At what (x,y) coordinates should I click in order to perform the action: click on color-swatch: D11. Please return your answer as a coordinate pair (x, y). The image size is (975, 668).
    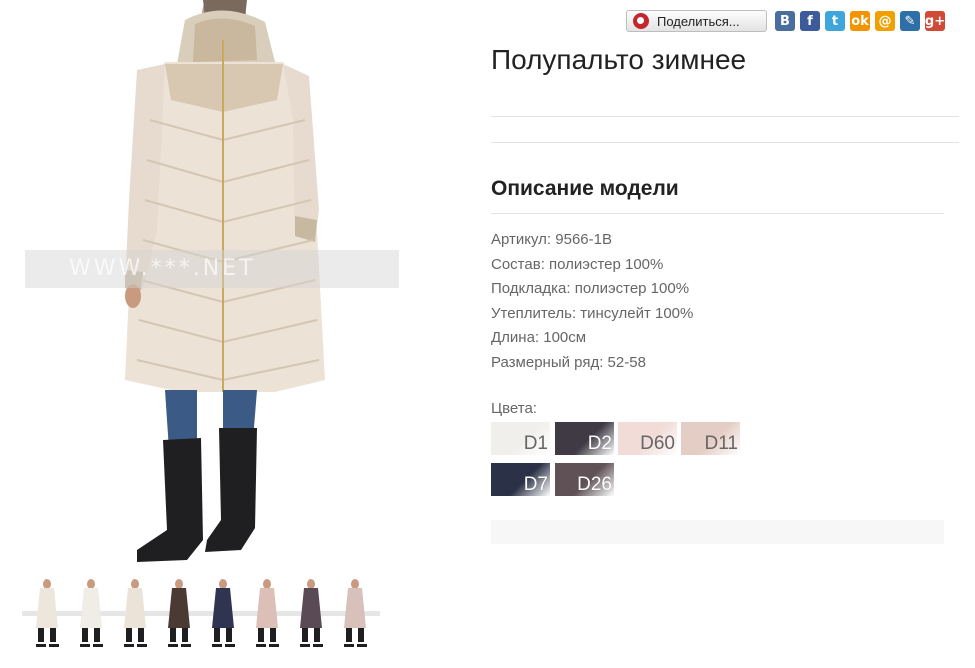
    Looking at the image, I should click on (710, 438).